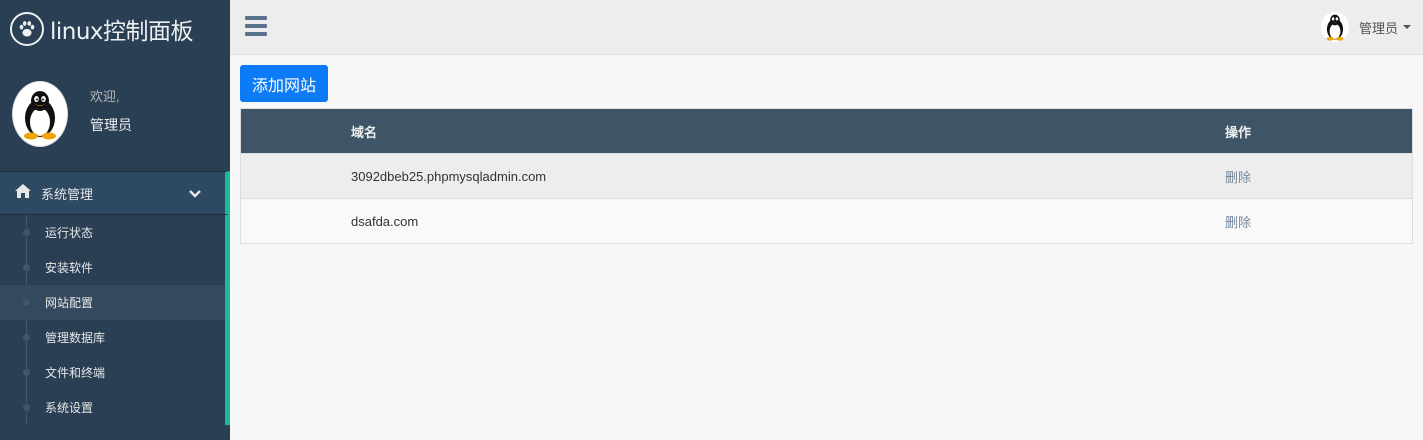 The height and width of the screenshot is (440, 1423). Describe the element at coordinates (112, 267) in the screenshot. I see `sidebar-item-install: 安装软件` at that location.